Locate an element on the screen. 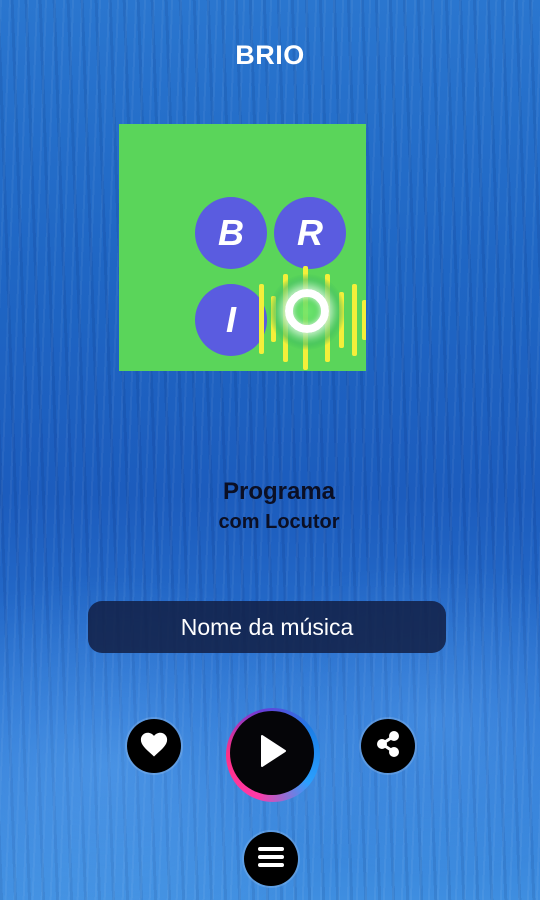 This screenshot has height=900, width=540. play-button is located at coordinates (273, 755).